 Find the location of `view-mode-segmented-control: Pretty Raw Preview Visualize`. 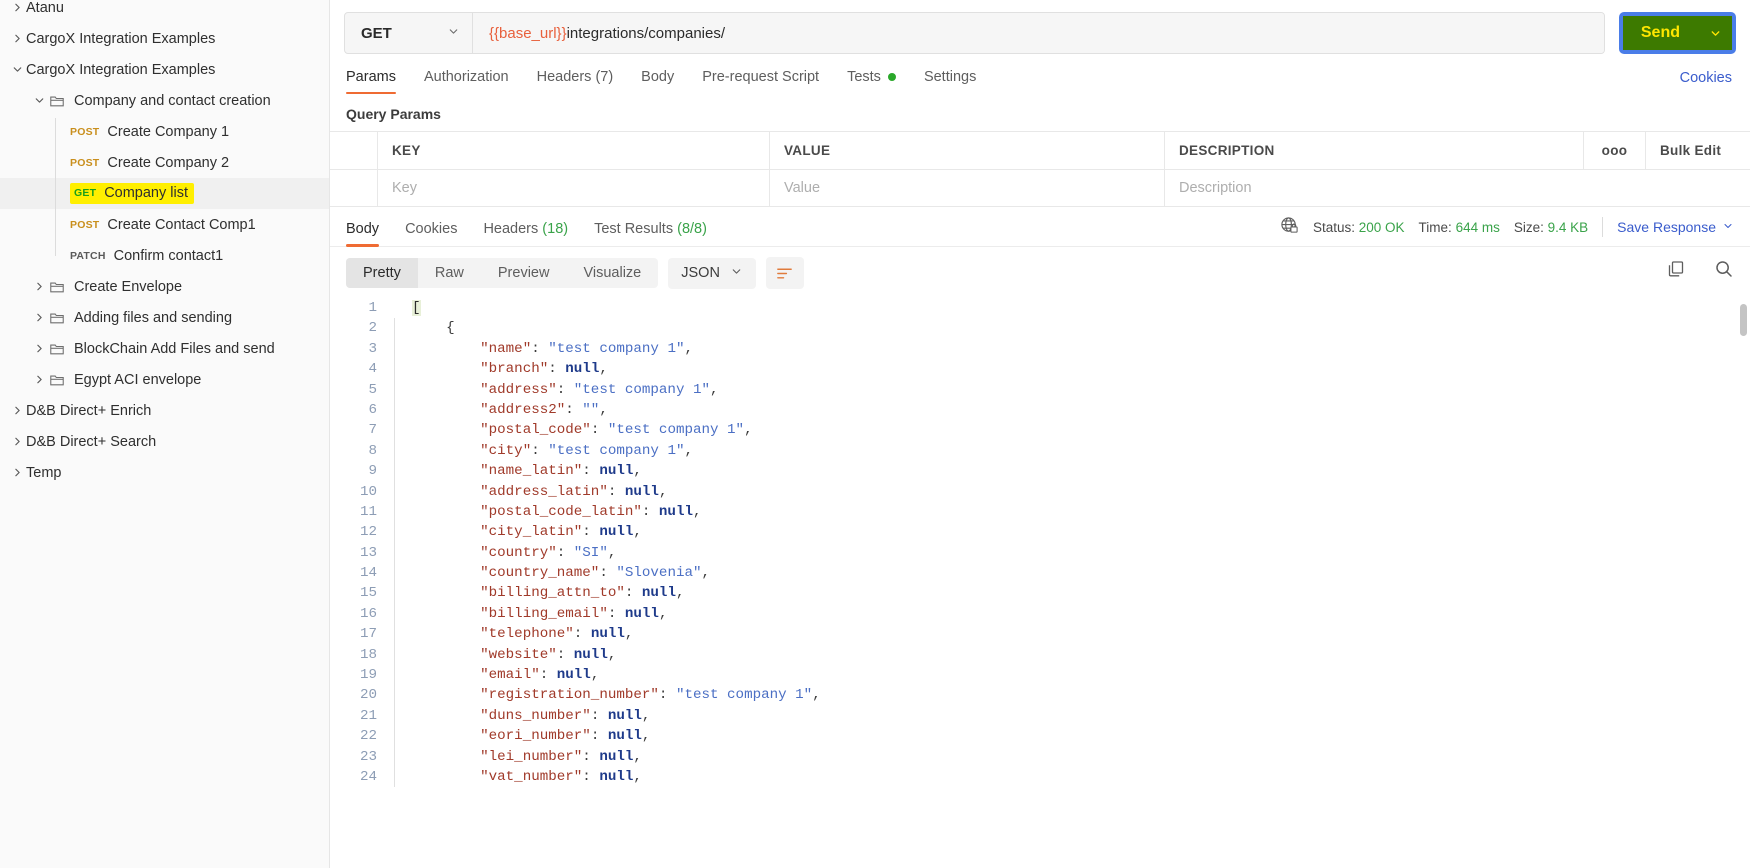

view-mode-segmented-control: Pretty Raw Preview Visualize is located at coordinates (502, 273).